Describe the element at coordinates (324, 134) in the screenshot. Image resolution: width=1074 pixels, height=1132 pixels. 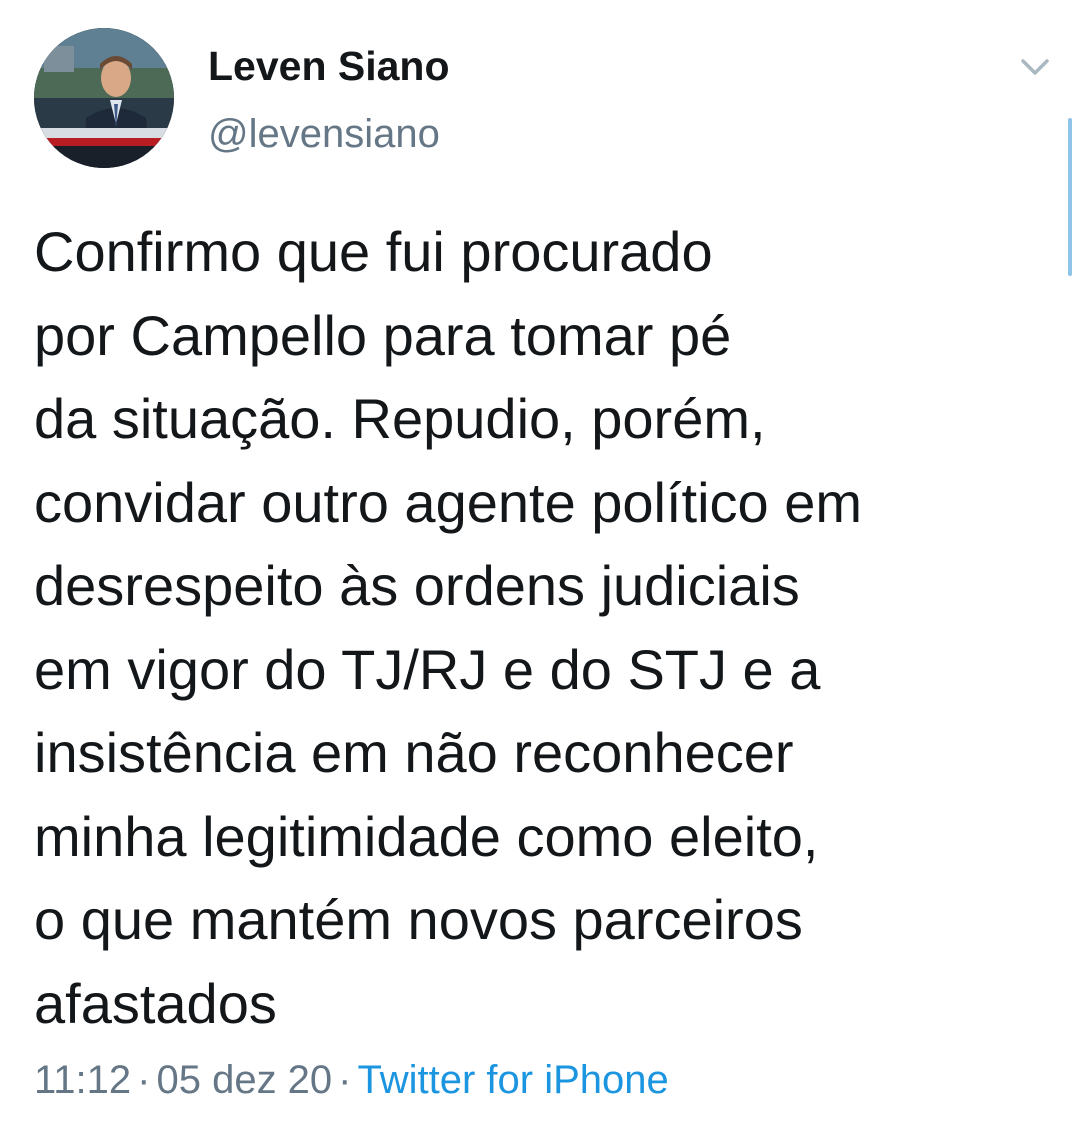
I see `username-handle: @levensiano` at that location.